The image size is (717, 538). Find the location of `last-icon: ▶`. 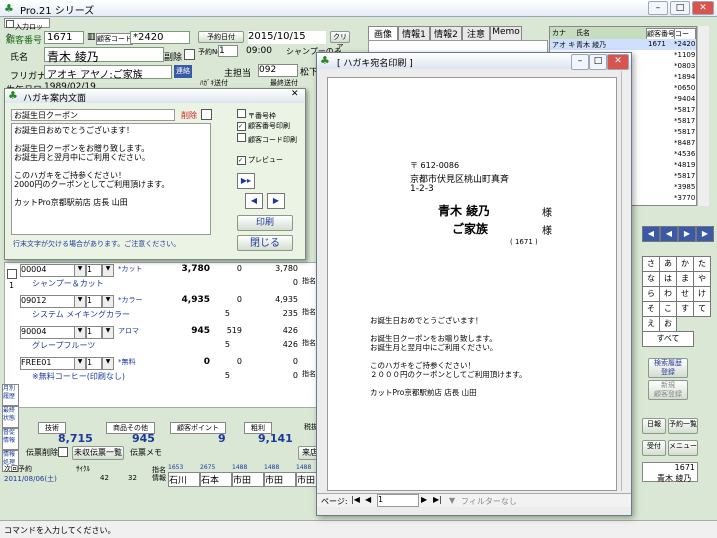

last-icon: ▶ is located at coordinates (705, 234).